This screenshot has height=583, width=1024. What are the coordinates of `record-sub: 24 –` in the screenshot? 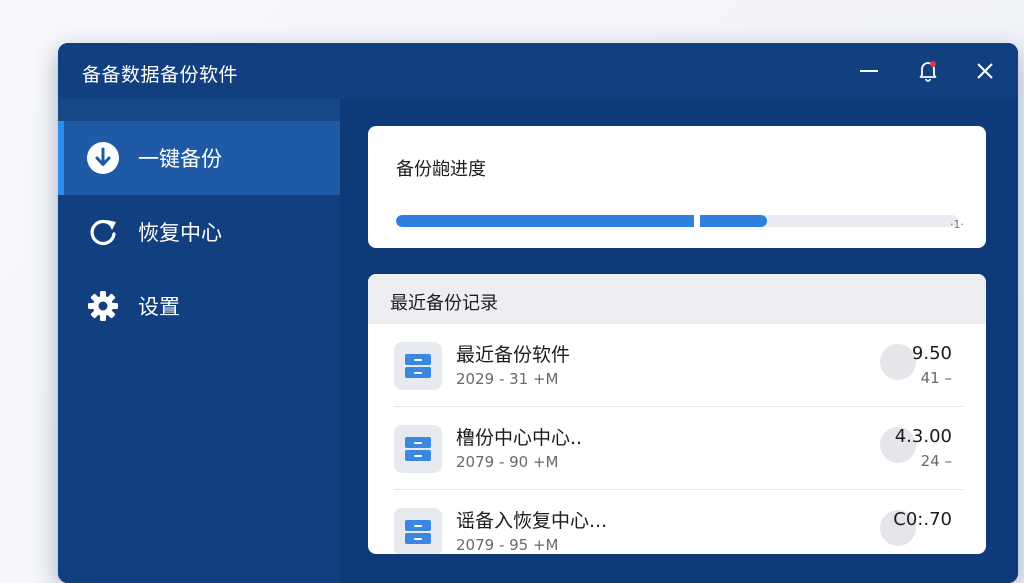 It's located at (936, 461).